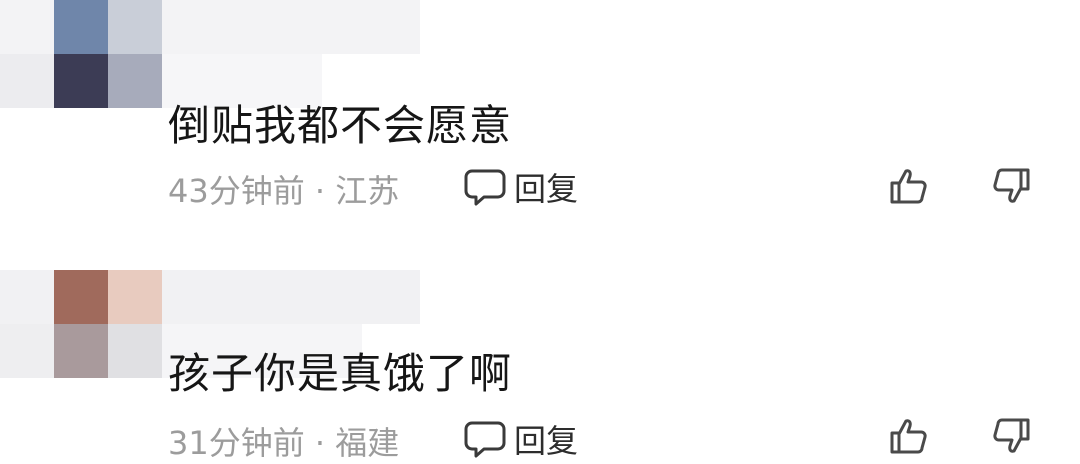  I want to click on comment-text: 孩子你是真饿了啊, so click(340, 373).